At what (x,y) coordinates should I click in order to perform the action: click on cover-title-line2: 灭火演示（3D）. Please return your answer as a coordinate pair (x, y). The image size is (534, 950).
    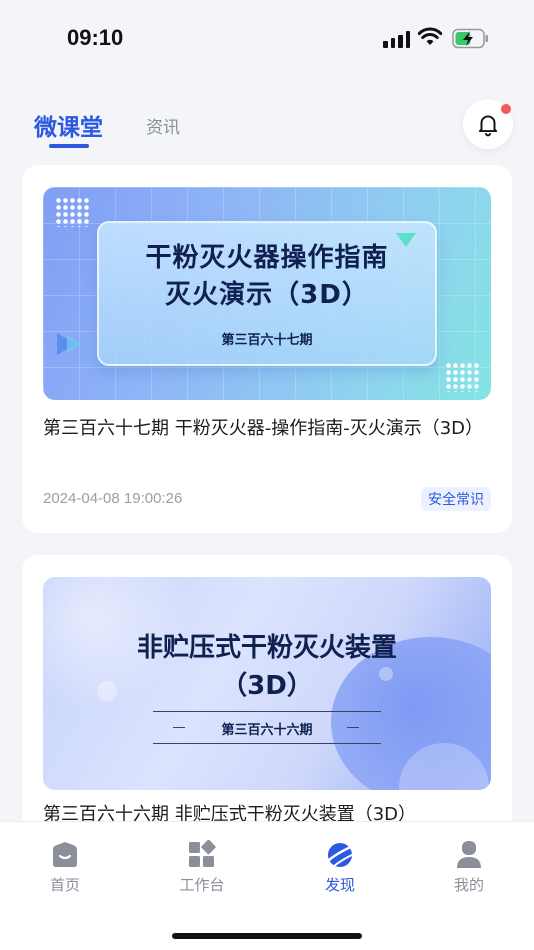
    Looking at the image, I should click on (267, 295).